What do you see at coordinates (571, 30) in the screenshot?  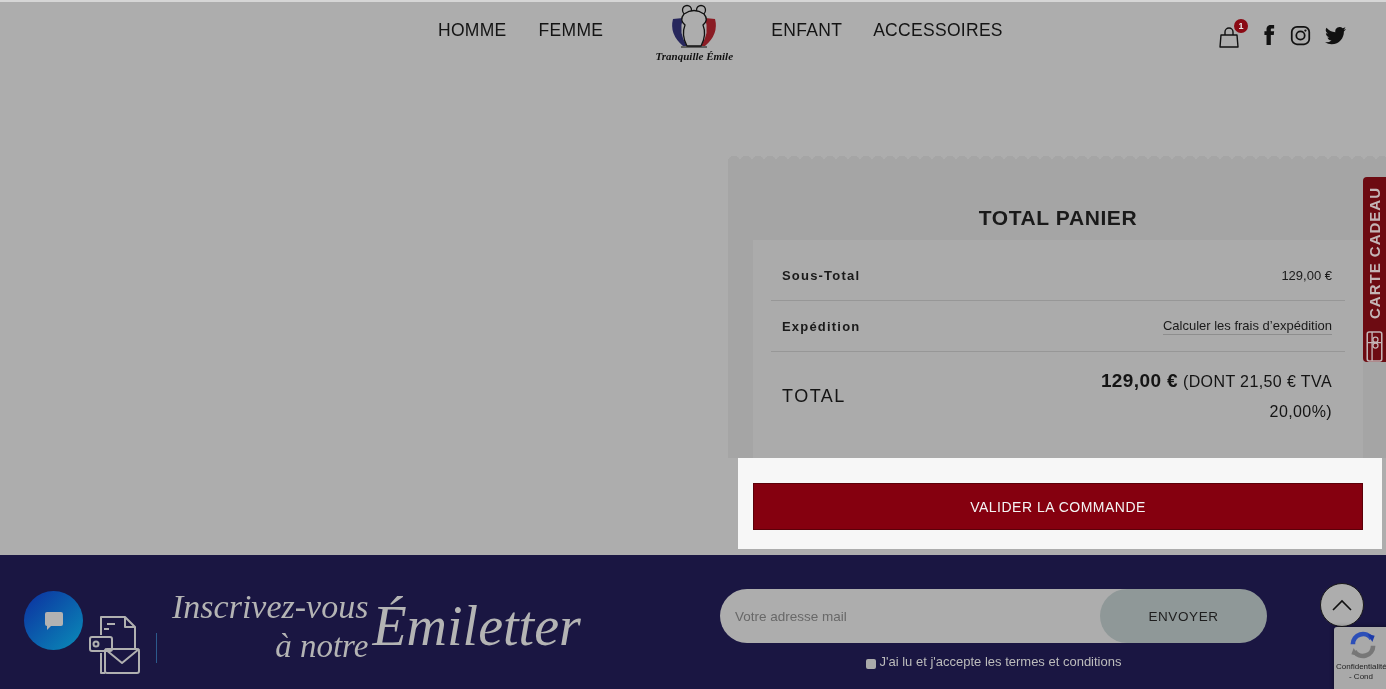 I see `nav-link: FEMME` at bounding box center [571, 30].